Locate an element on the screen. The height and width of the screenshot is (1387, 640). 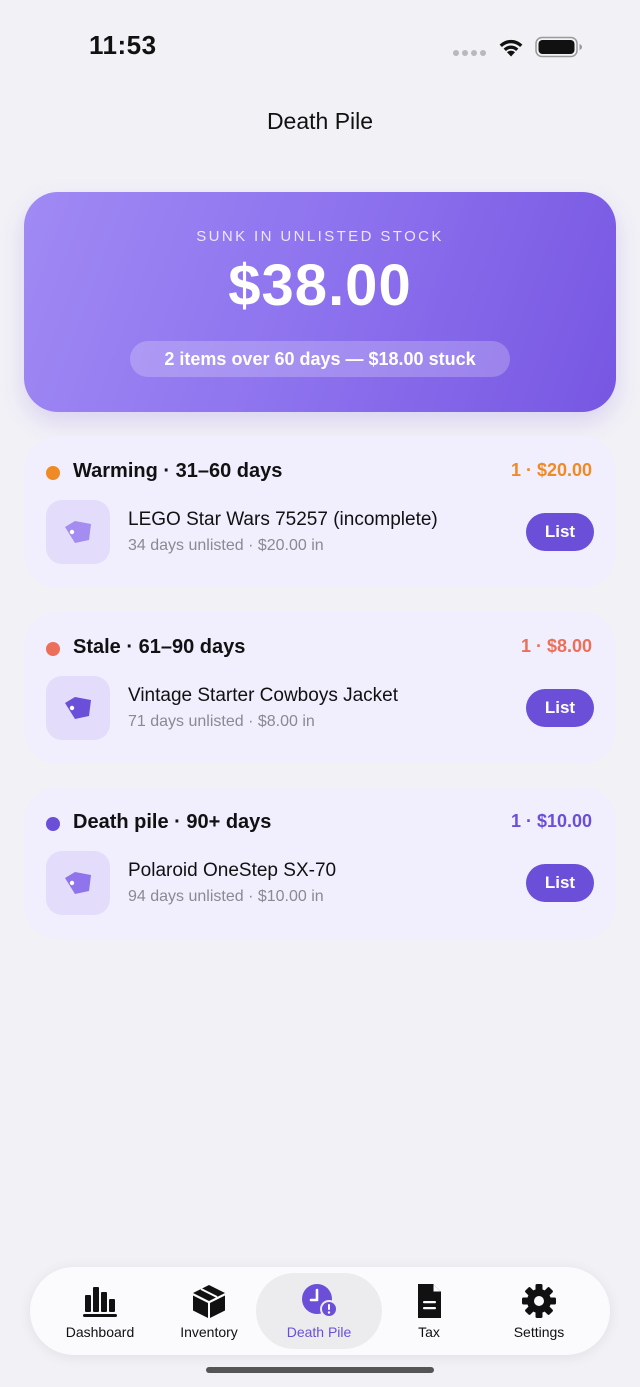
group-header: Warming · 31–60 days 1 · $20.00 is located at coordinates (319, 473).